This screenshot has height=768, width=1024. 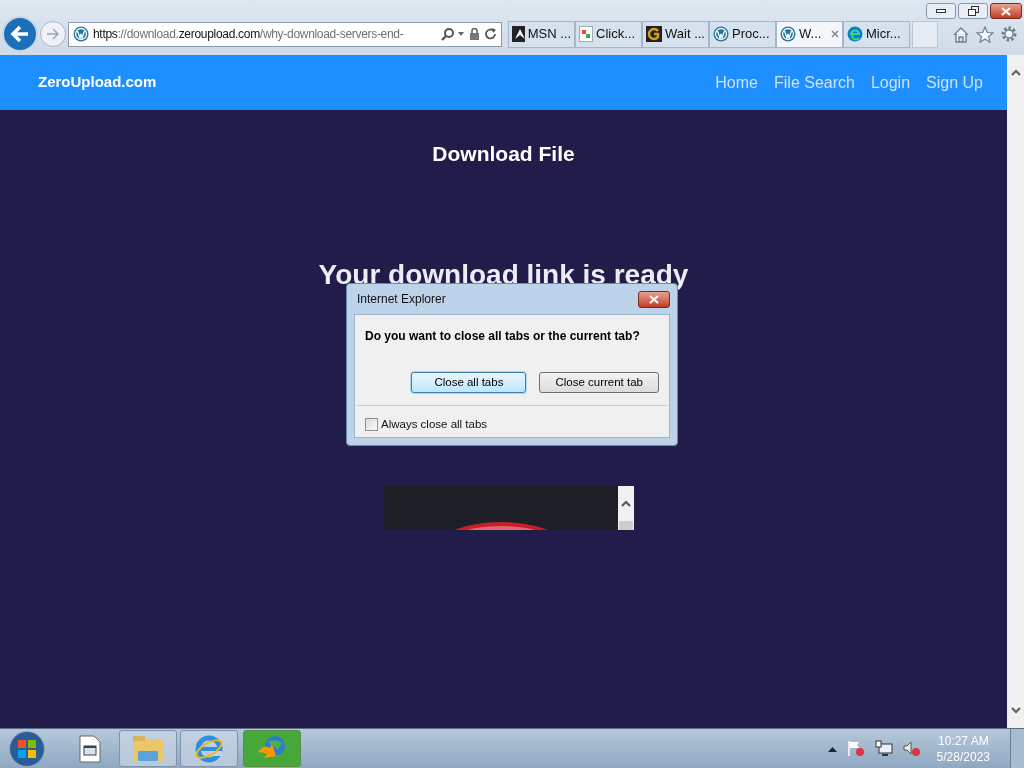 What do you see at coordinates (474, 34) in the screenshot?
I see `lock-icon` at bounding box center [474, 34].